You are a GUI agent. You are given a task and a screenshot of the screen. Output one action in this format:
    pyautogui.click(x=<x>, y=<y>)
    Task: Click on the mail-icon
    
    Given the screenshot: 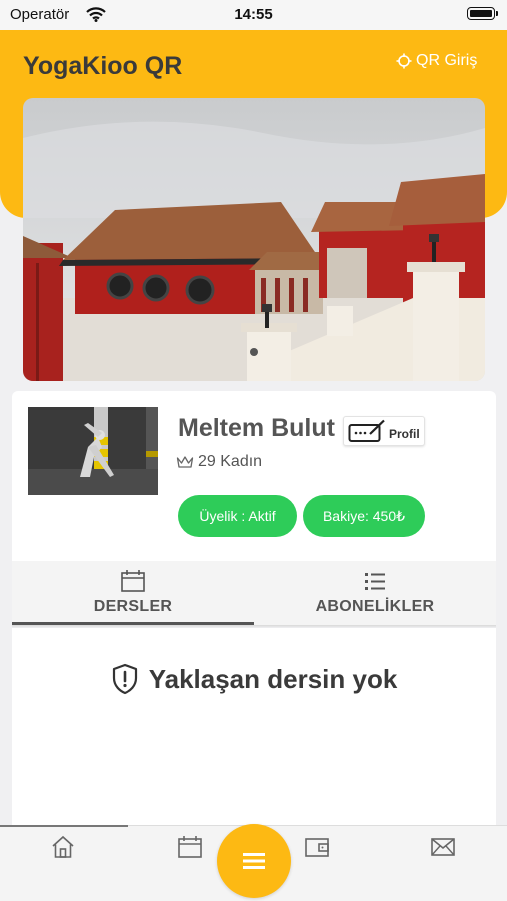 What is the action you would take?
    pyautogui.click(x=443, y=847)
    